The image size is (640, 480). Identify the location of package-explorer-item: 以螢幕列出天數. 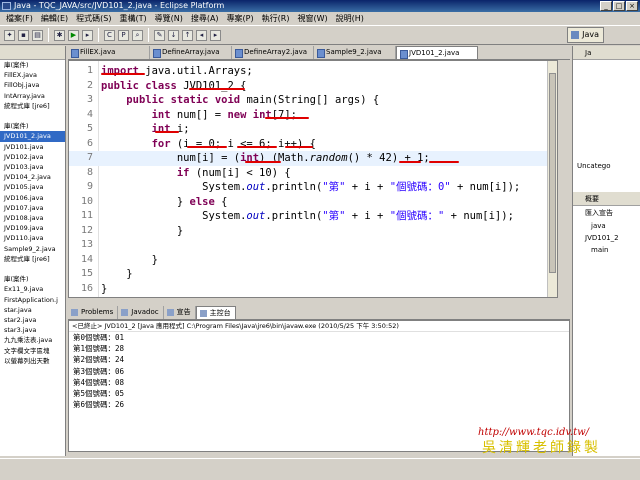
(32, 361).